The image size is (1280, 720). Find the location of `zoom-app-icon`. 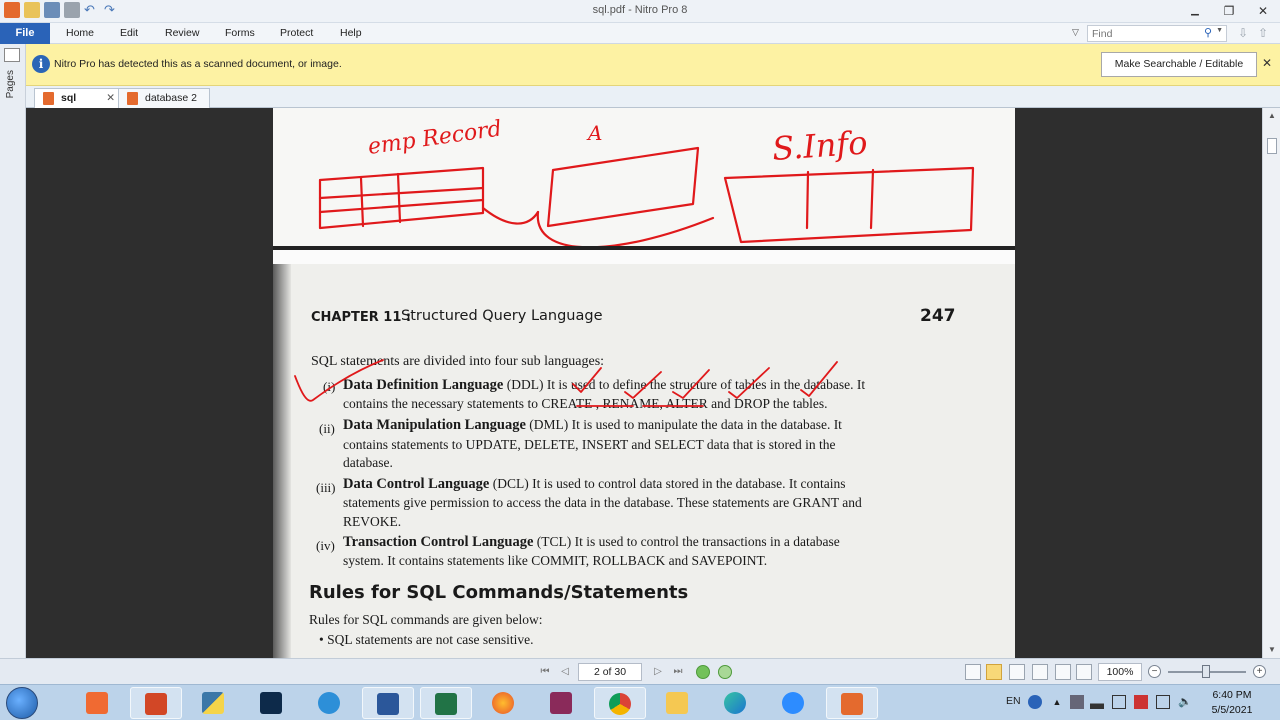

zoom-app-icon is located at coordinates (794, 703).